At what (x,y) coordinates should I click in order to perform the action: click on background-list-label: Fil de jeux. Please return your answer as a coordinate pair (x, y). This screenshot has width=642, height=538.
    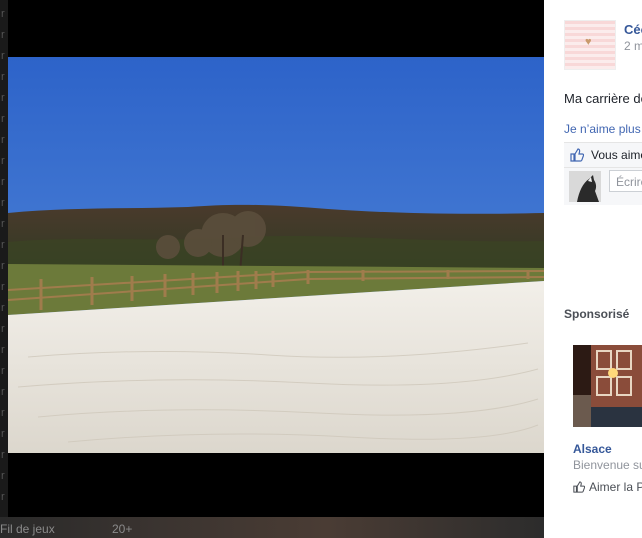
    Looking at the image, I should click on (27, 529).